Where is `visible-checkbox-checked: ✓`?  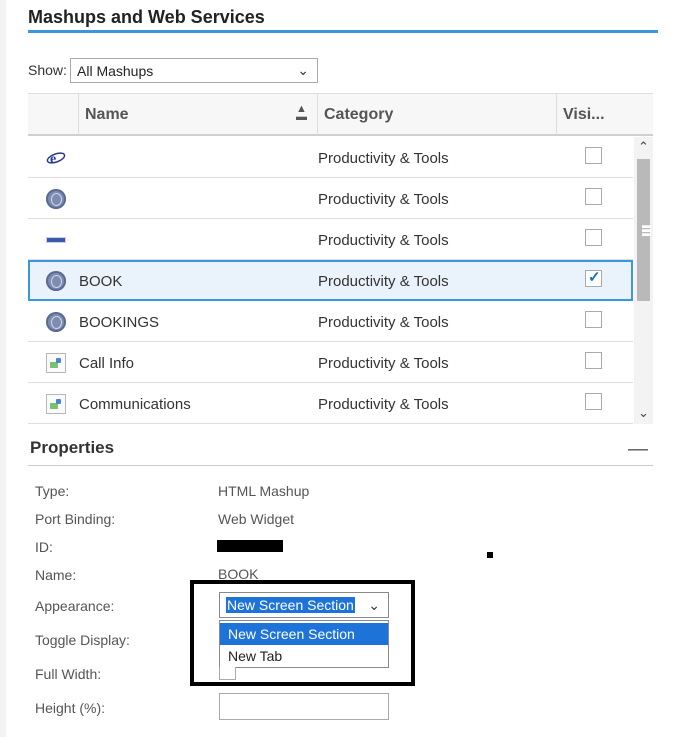 visible-checkbox-checked: ✓ is located at coordinates (593, 278).